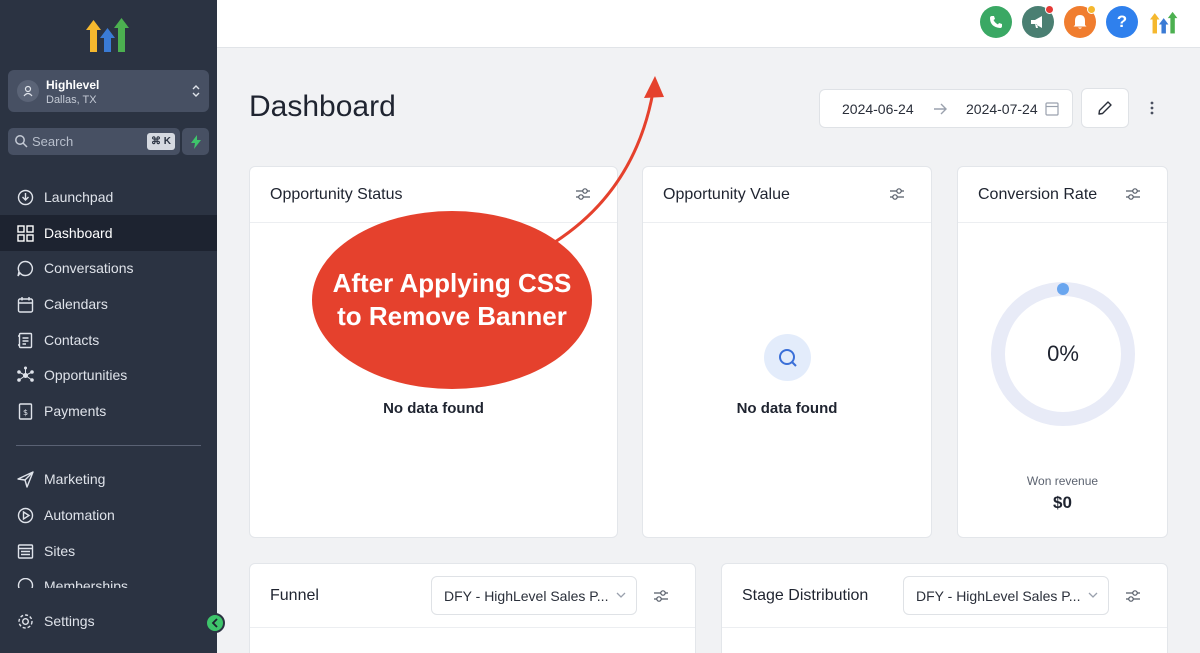 The width and height of the screenshot is (1200, 653). What do you see at coordinates (1038, 194) in the screenshot?
I see `card-title: Conversion Rate` at bounding box center [1038, 194].